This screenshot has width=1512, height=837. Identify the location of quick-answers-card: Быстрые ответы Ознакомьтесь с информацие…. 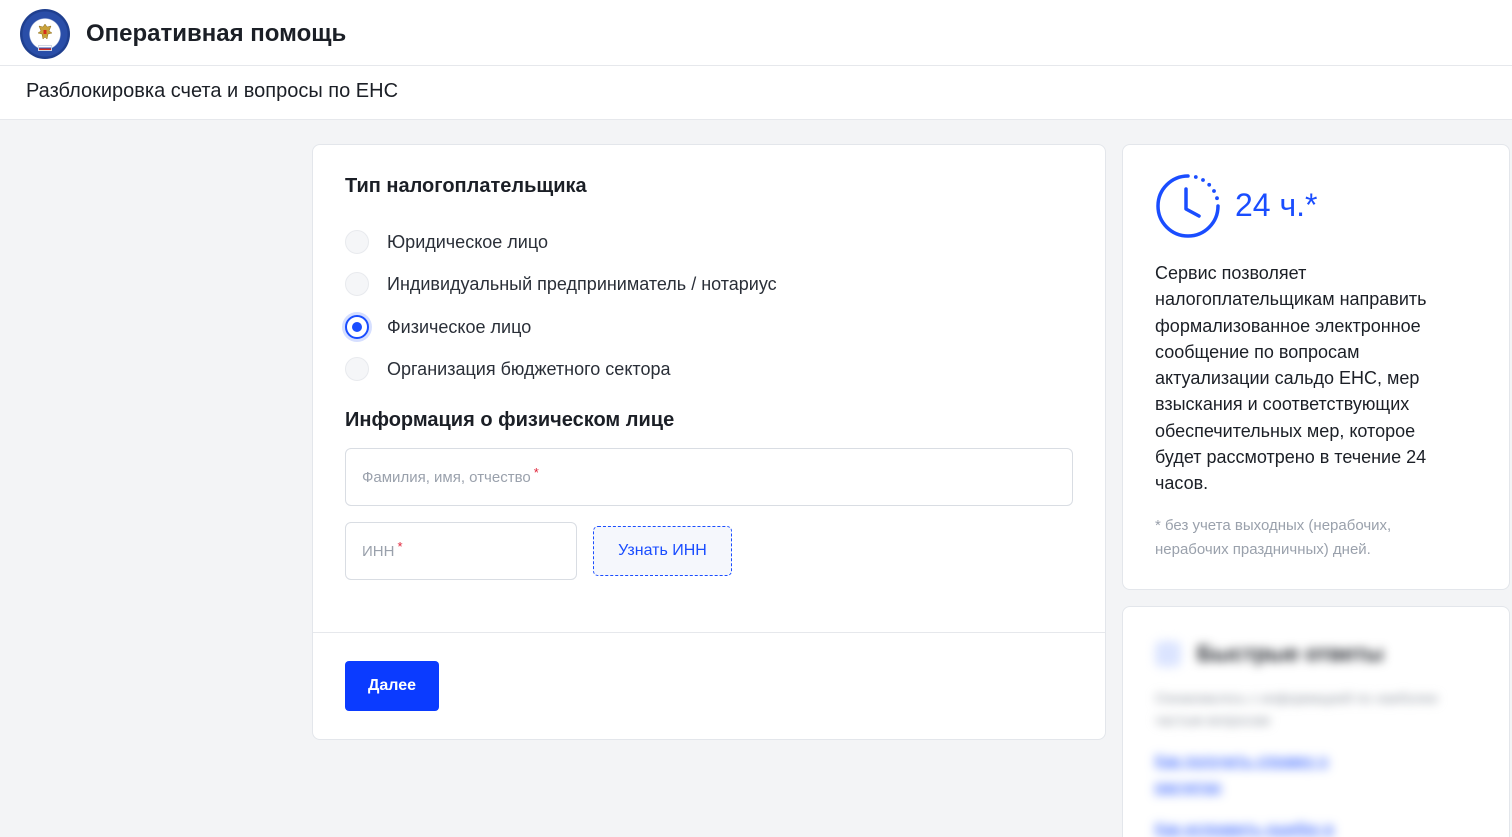
(1316, 721).